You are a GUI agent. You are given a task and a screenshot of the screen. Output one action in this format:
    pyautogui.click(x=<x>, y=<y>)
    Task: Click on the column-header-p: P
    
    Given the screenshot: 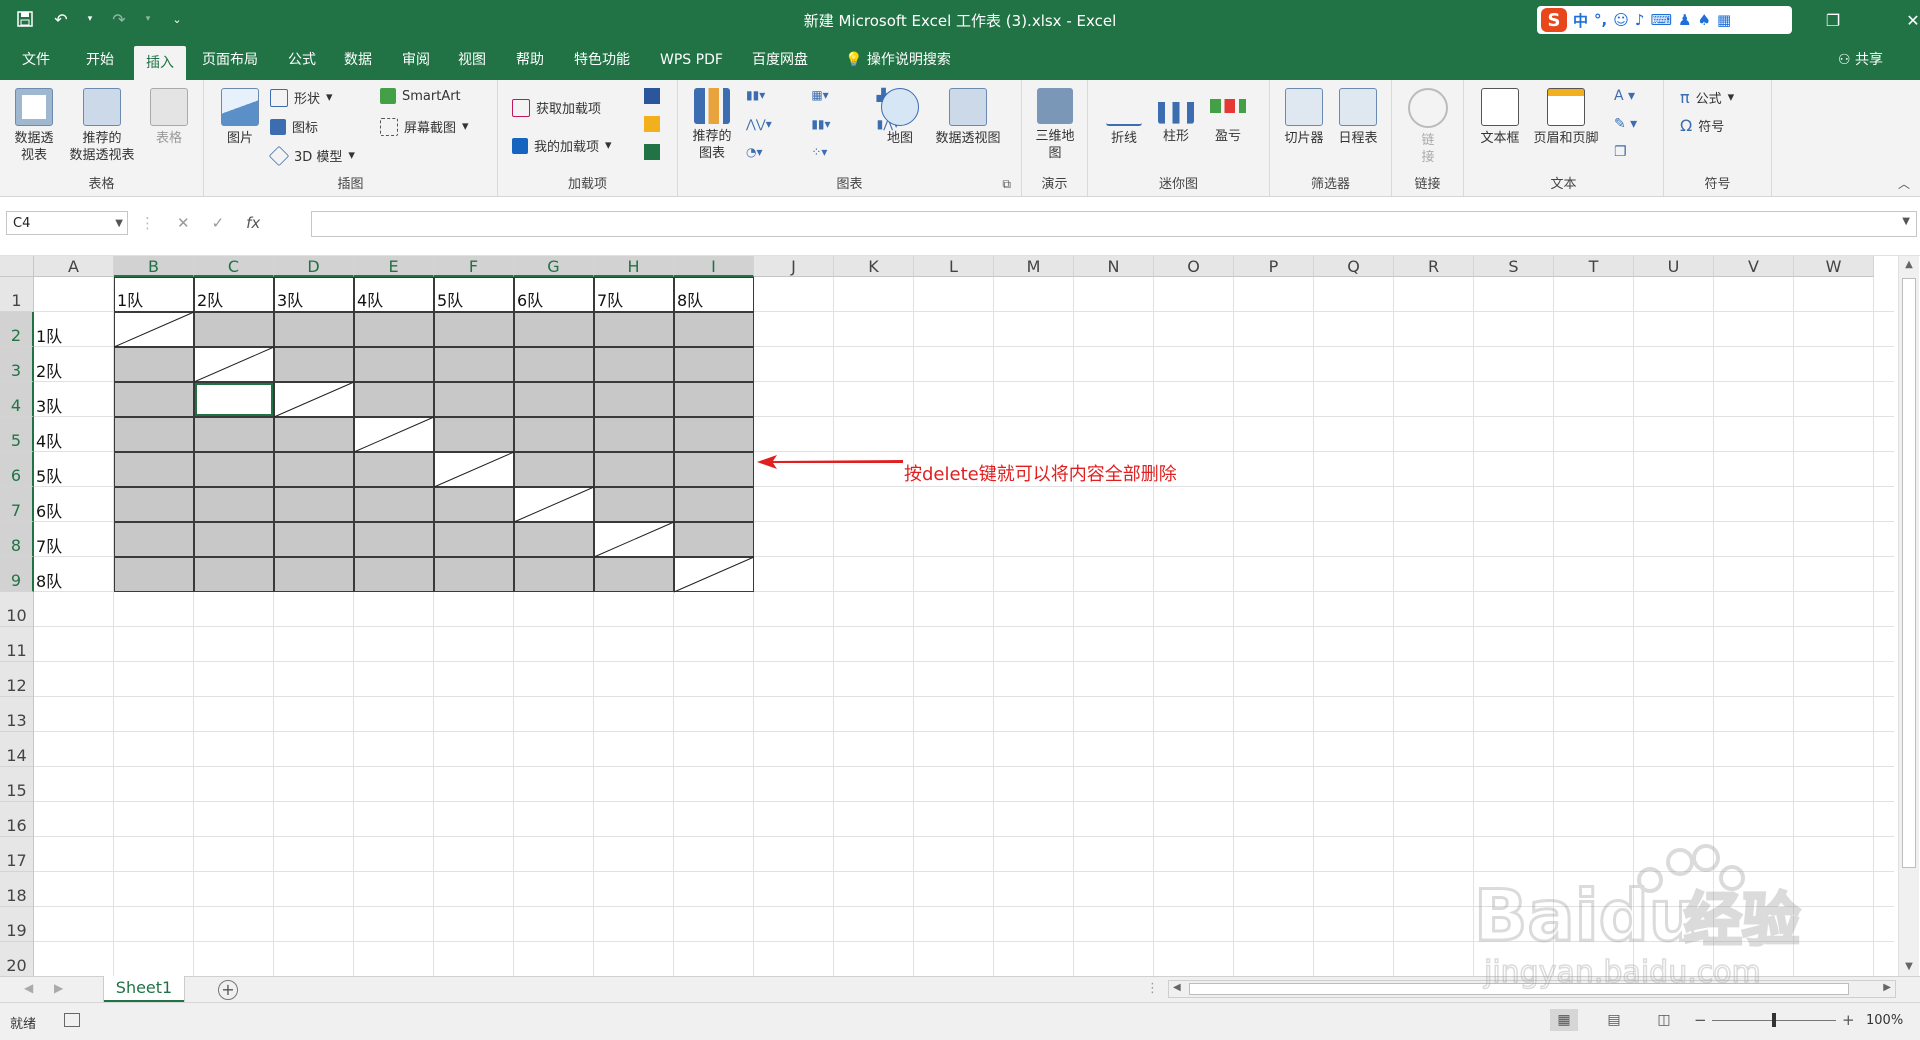 What is the action you would take?
    pyautogui.click(x=1274, y=266)
    